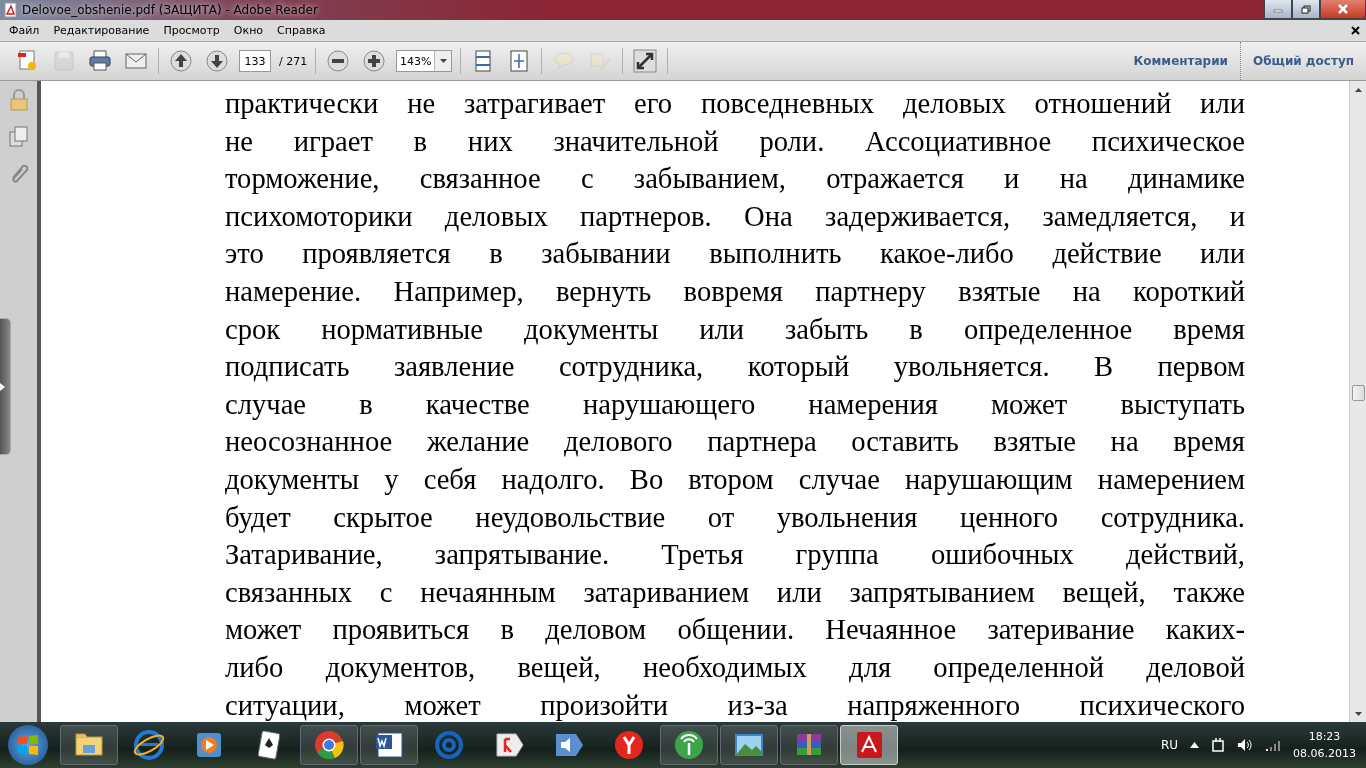  Describe the element at coordinates (735, 179) in the screenshot. I see `text-line: торможение, связанное с забыванием, отражается и на динамике` at that location.